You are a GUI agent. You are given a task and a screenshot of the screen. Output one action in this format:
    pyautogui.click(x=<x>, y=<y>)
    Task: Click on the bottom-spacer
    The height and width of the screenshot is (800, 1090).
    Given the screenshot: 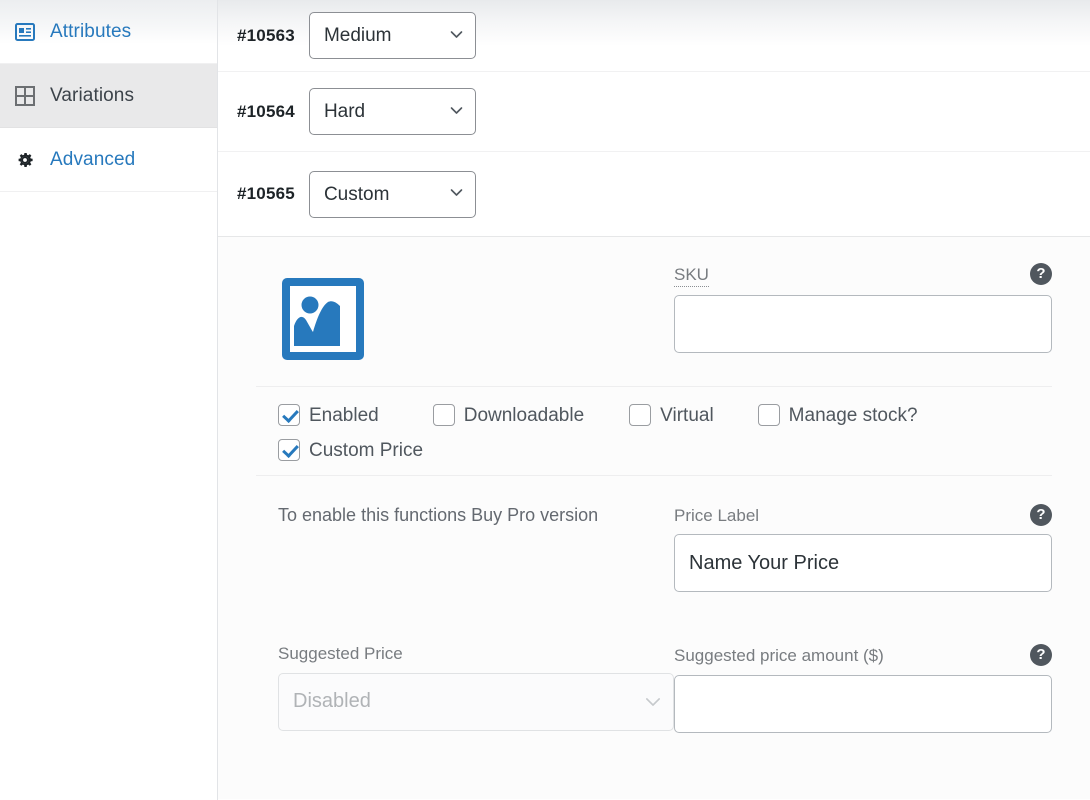 What is the action you would take?
    pyautogui.click(x=654, y=743)
    